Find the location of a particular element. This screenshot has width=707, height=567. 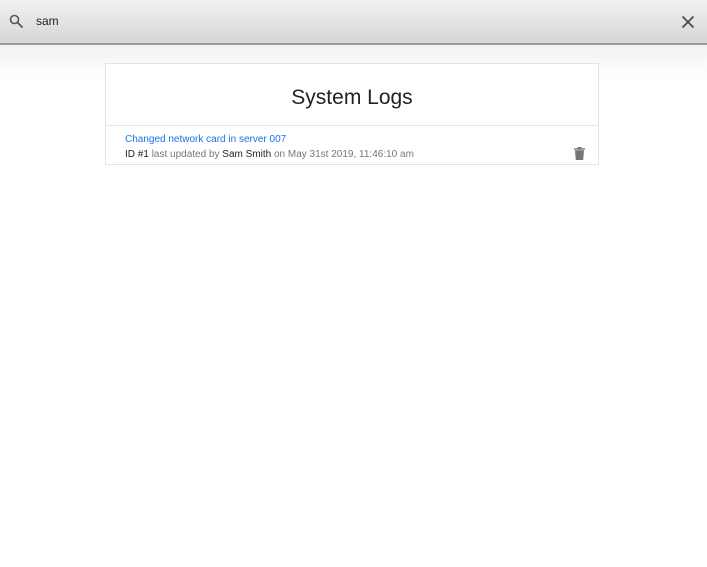

card-header: System Logs is located at coordinates (352, 95).